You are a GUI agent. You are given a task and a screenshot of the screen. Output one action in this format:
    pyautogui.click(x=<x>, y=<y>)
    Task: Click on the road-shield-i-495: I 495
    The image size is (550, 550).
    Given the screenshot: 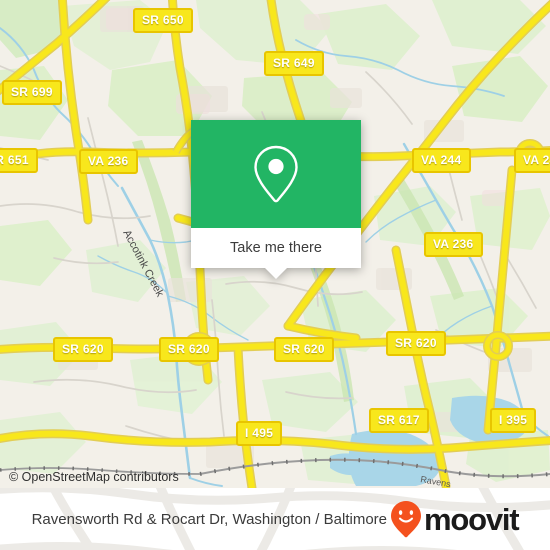 What is the action you would take?
    pyautogui.click(x=259, y=433)
    